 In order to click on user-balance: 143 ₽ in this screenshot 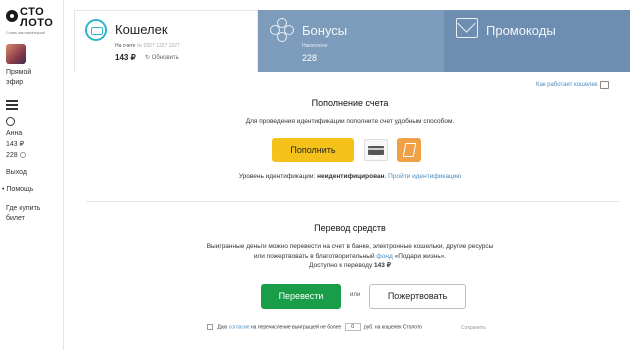, I will do `click(15, 145)`.